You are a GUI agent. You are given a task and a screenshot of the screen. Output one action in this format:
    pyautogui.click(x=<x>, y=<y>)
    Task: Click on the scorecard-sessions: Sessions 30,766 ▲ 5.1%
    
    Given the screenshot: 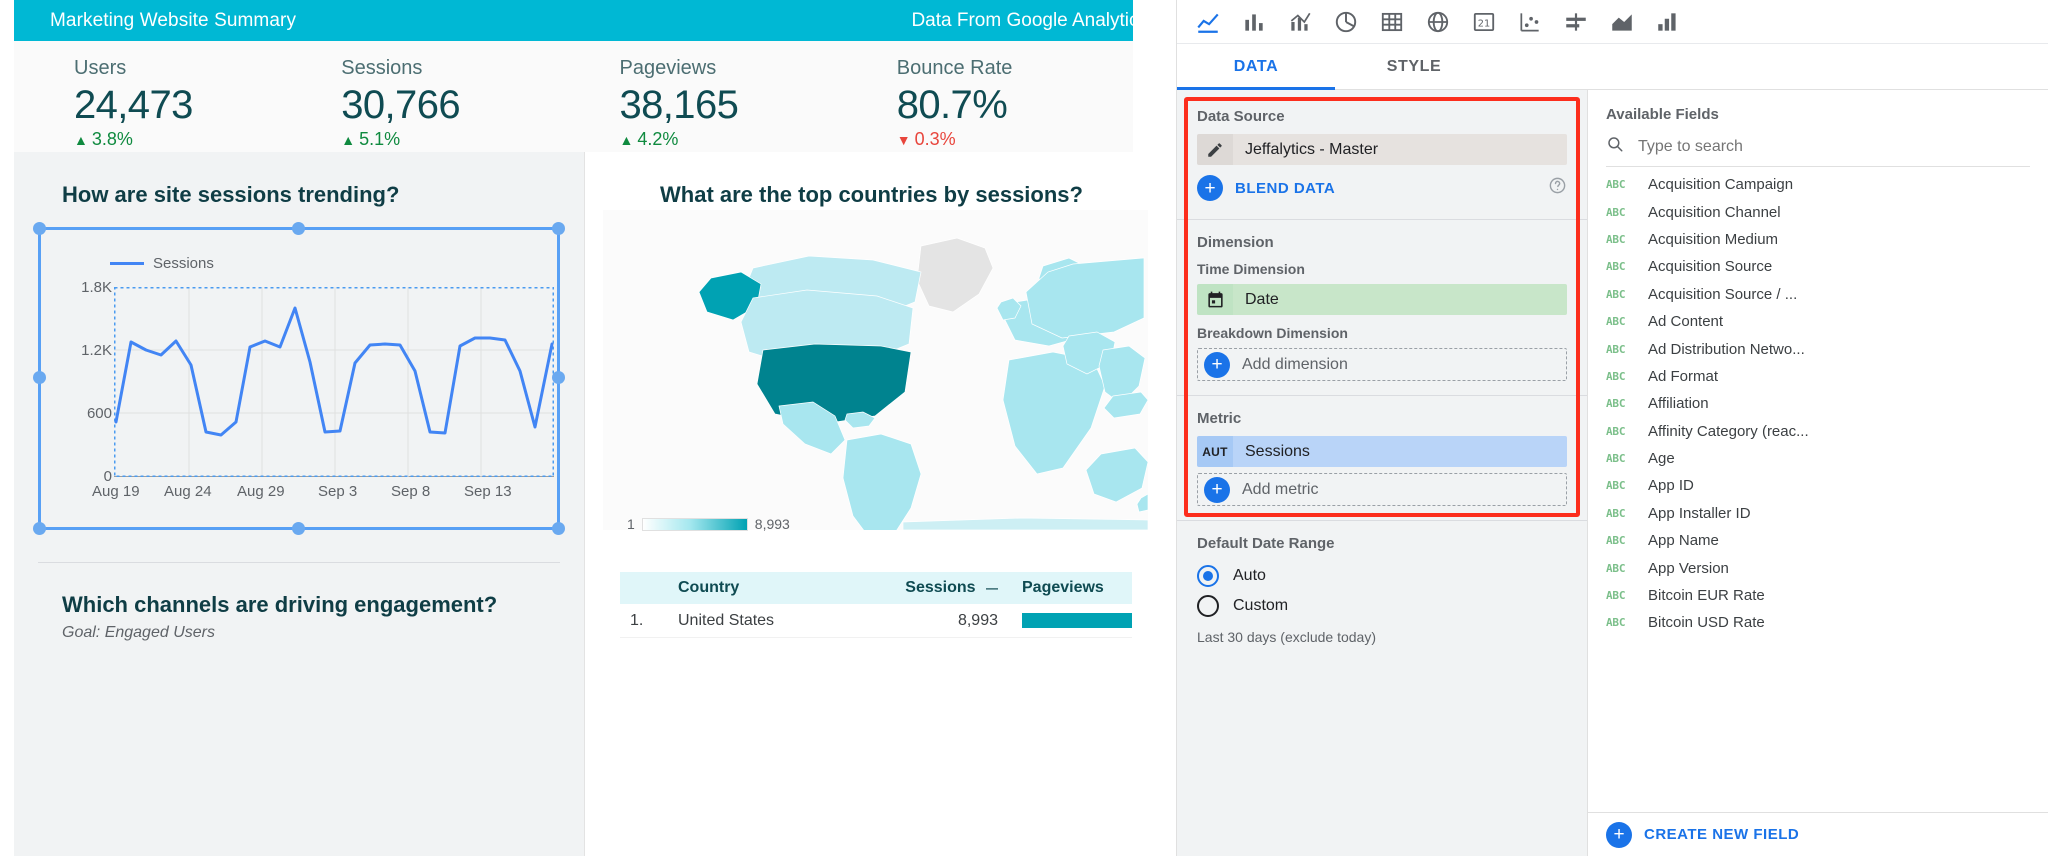 What is the action you would take?
    pyautogui.click(x=443, y=96)
    